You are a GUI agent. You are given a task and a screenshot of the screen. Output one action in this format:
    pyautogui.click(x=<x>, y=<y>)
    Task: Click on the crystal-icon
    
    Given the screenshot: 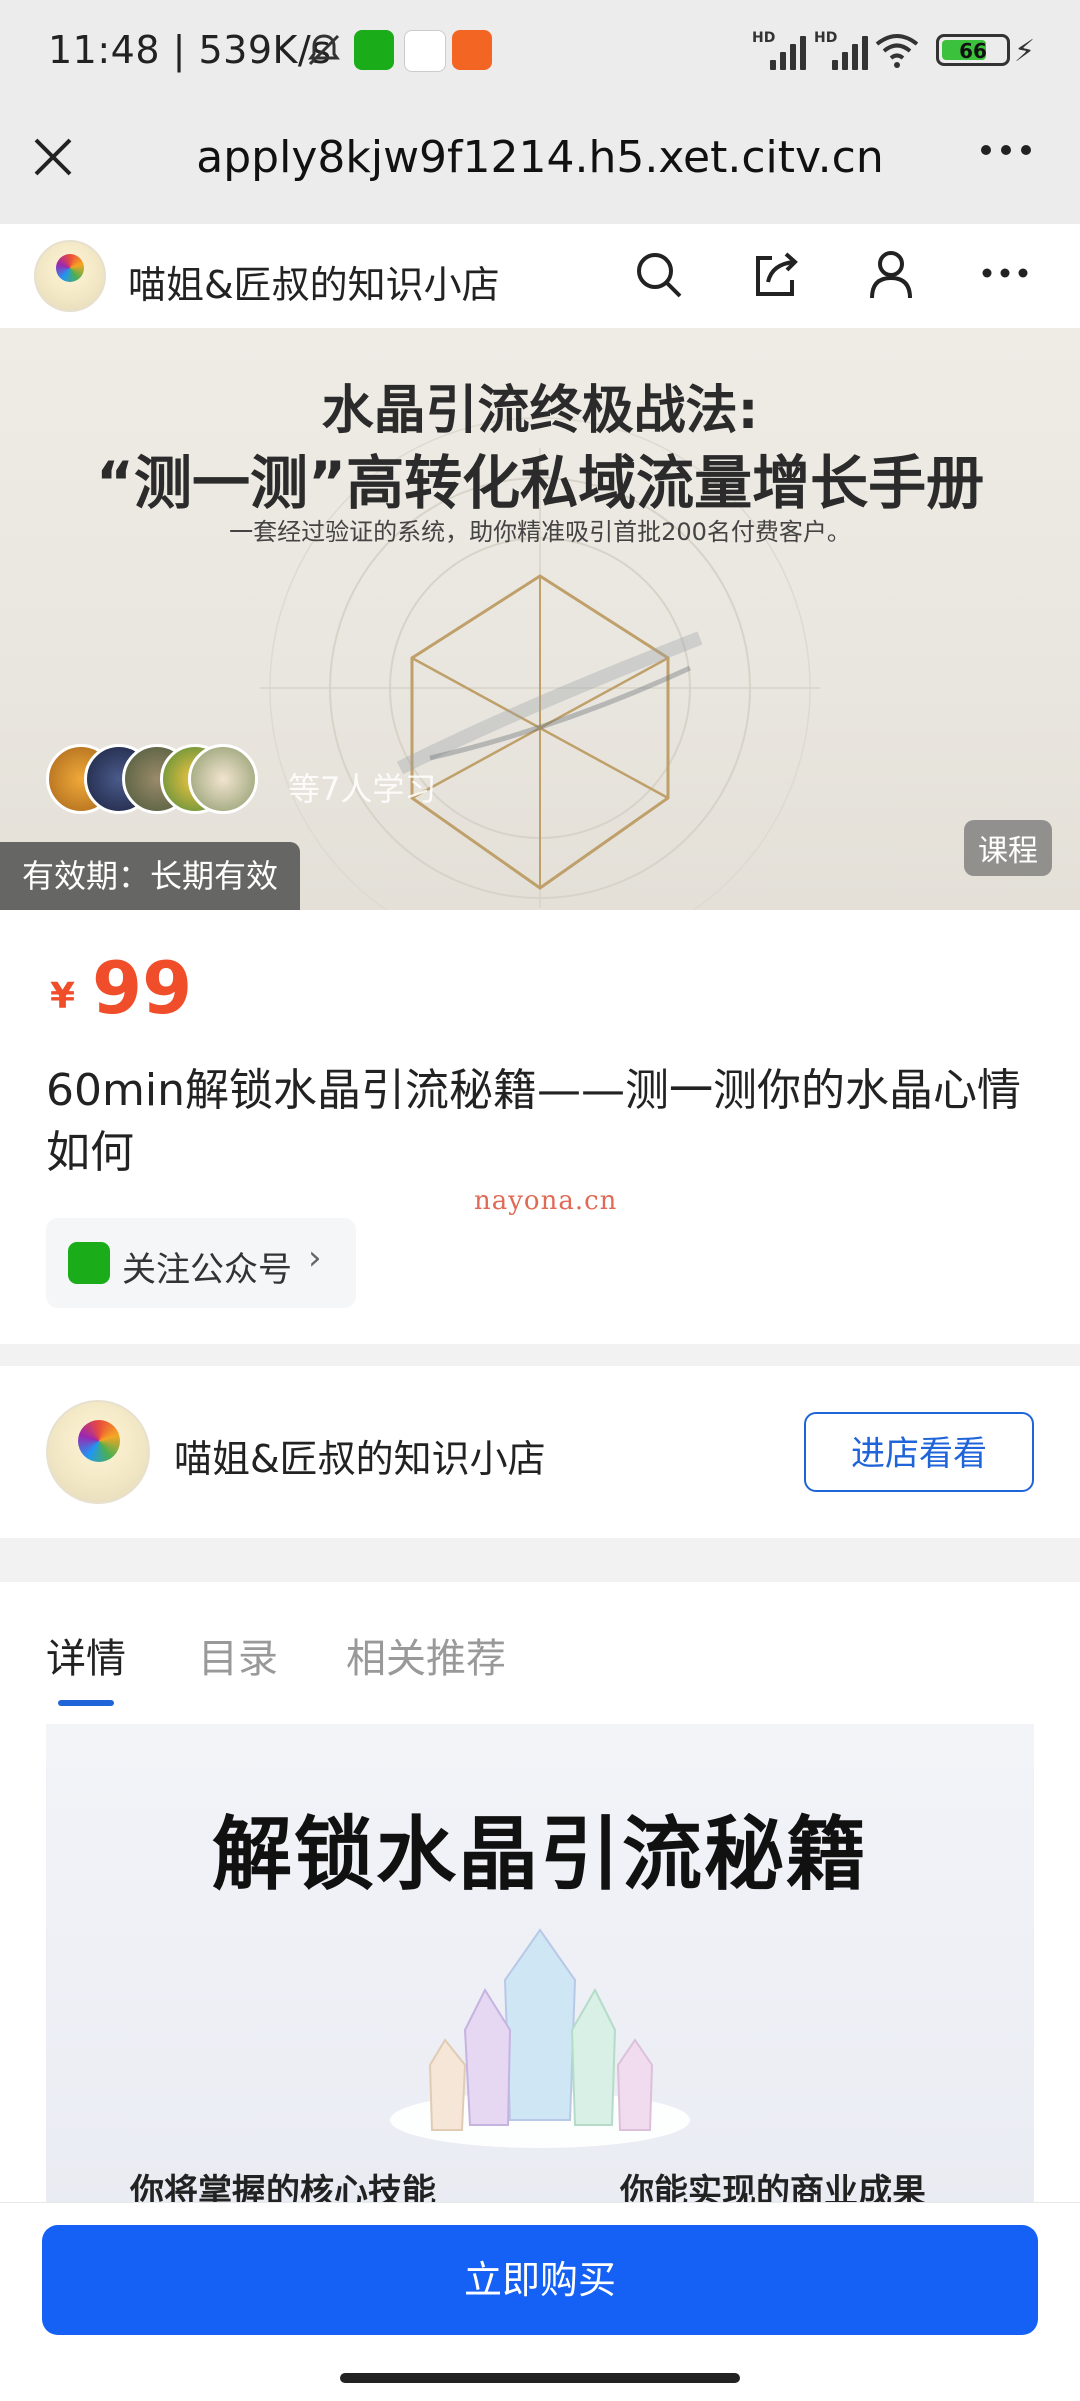 What is the action you would take?
    pyautogui.click(x=540, y=2038)
    